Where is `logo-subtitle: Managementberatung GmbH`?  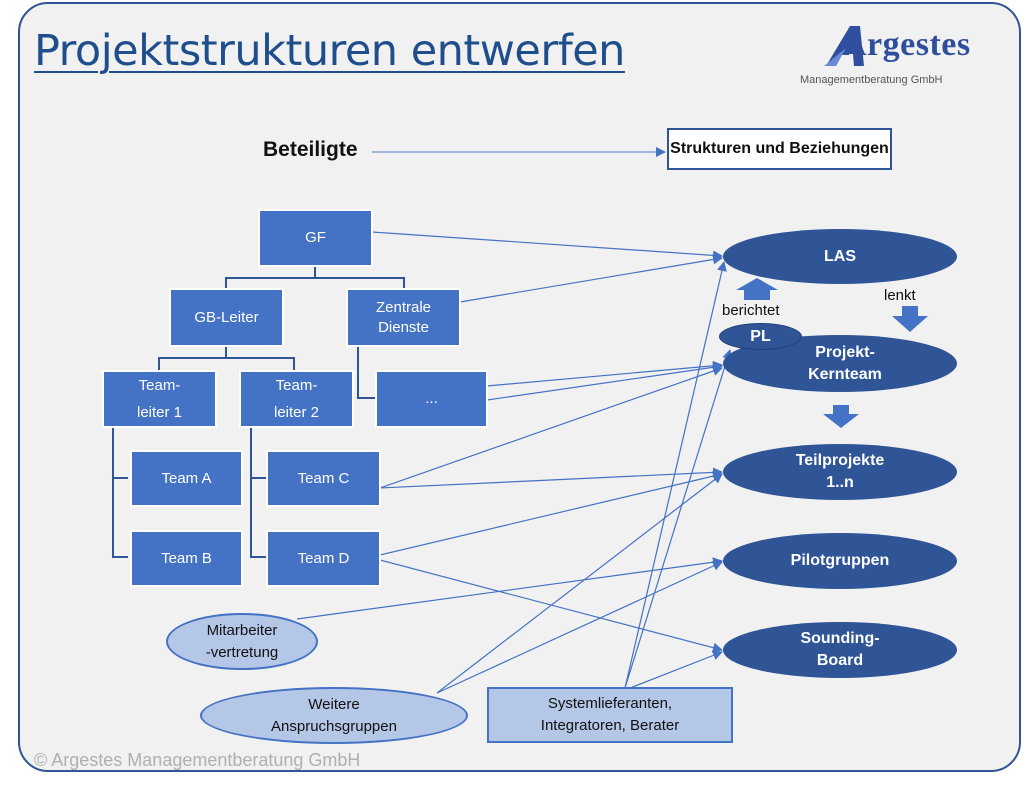
logo-subtitle: Managementberatung GmbH is located at coordinates (871, 80).